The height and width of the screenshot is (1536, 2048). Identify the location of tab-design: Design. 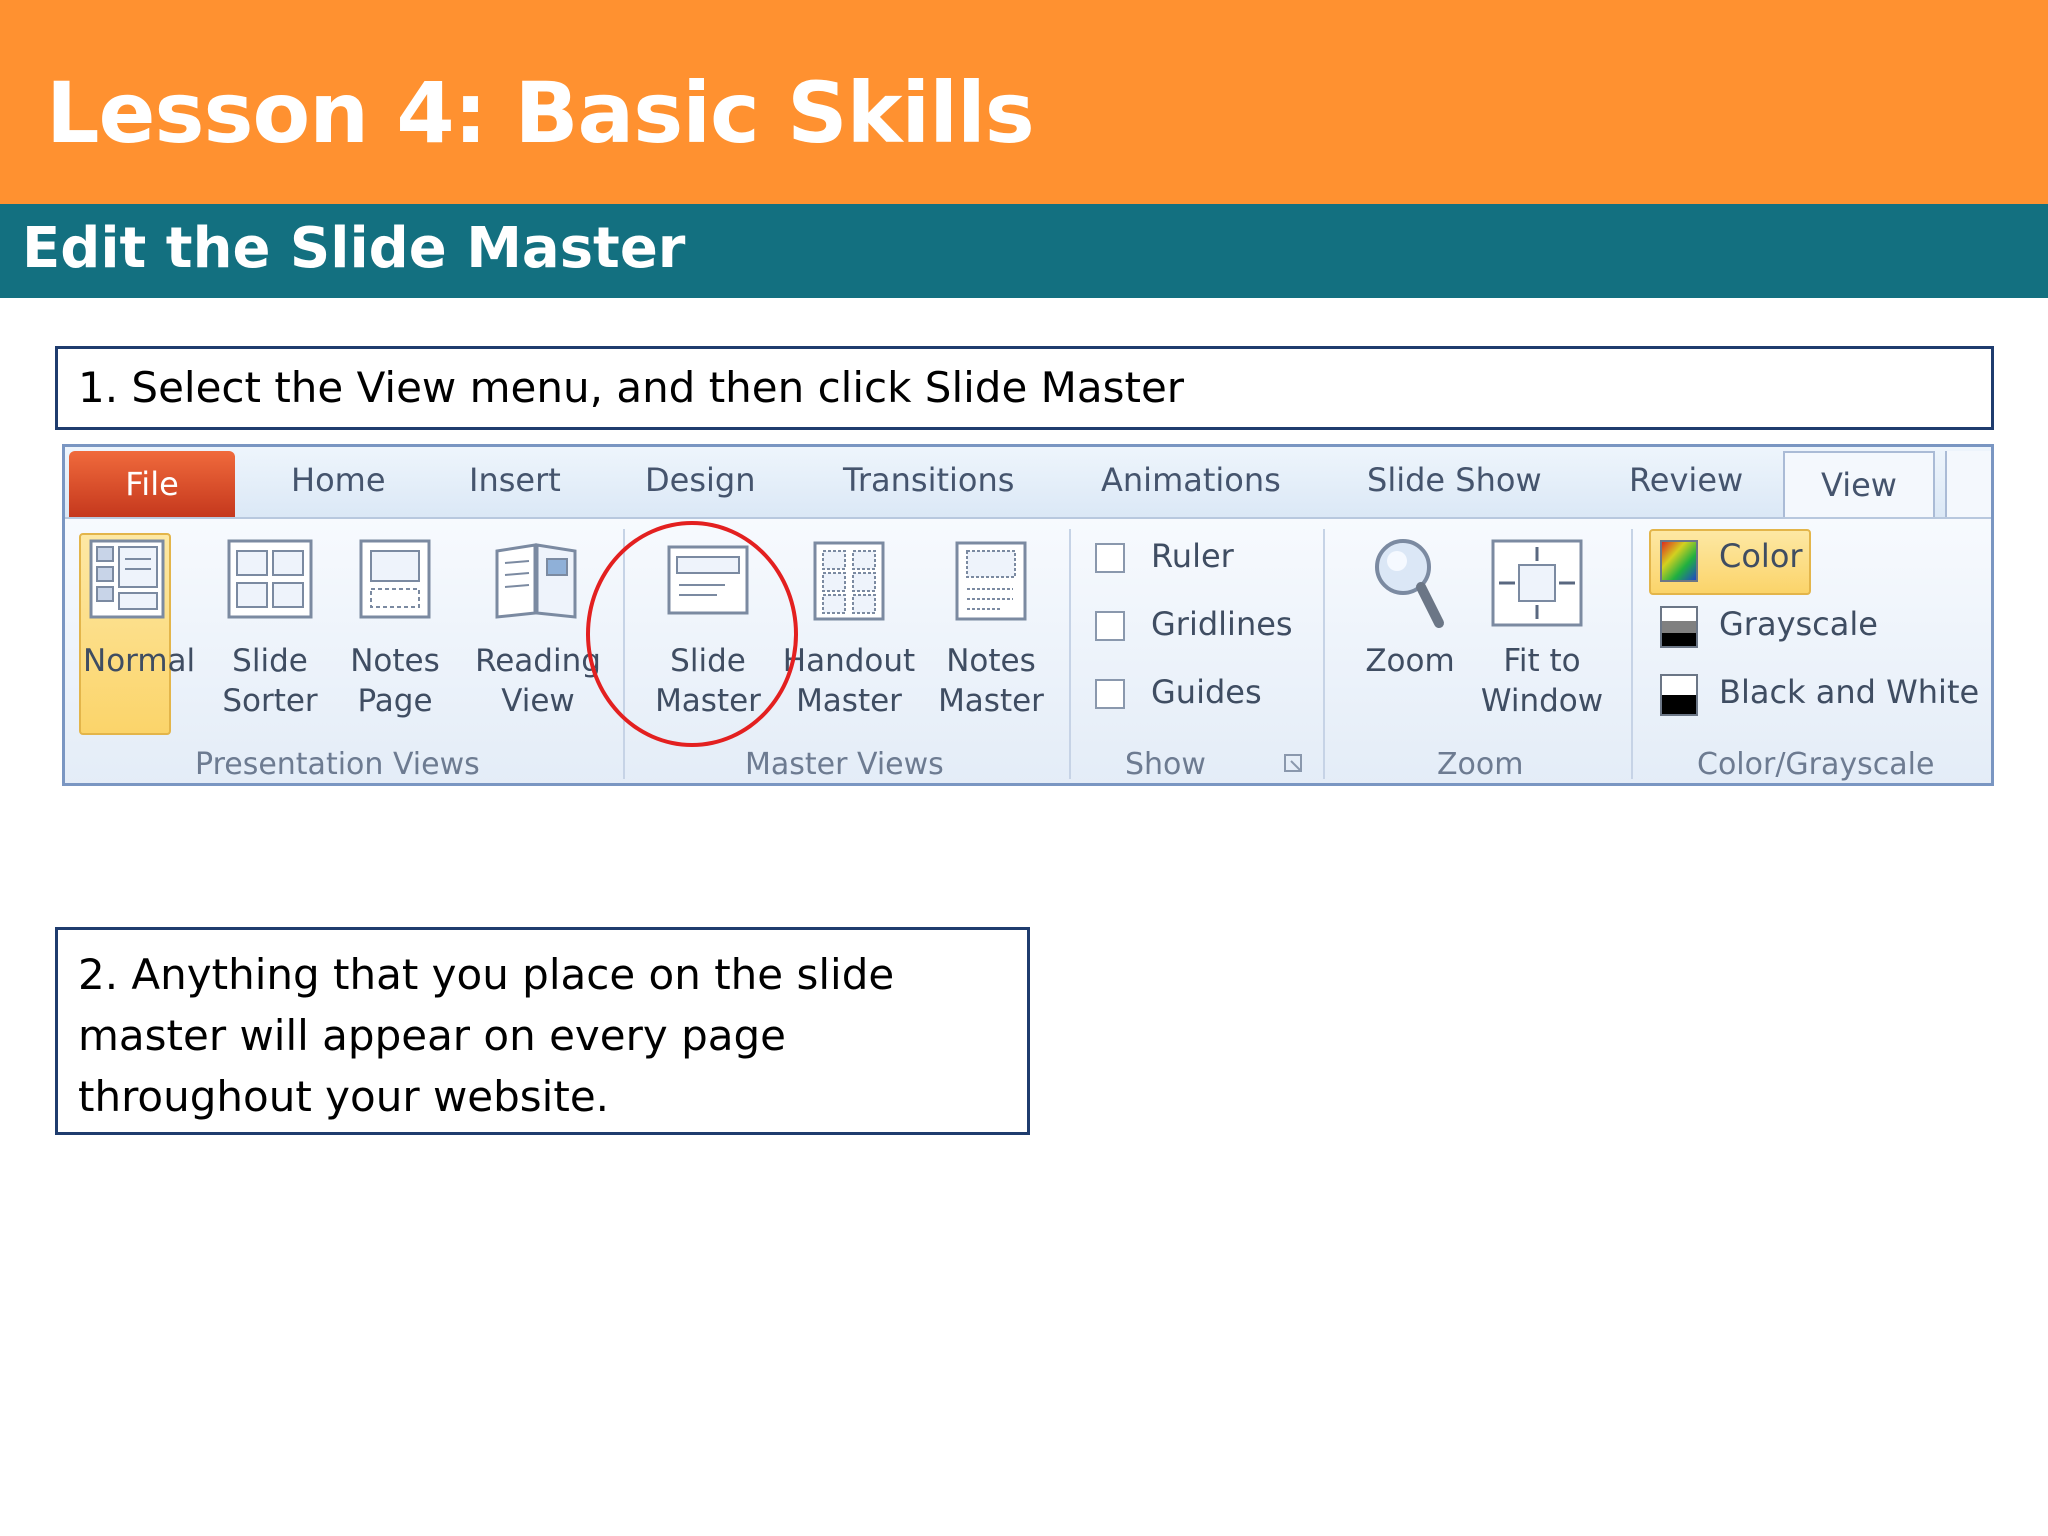
(700, 480).